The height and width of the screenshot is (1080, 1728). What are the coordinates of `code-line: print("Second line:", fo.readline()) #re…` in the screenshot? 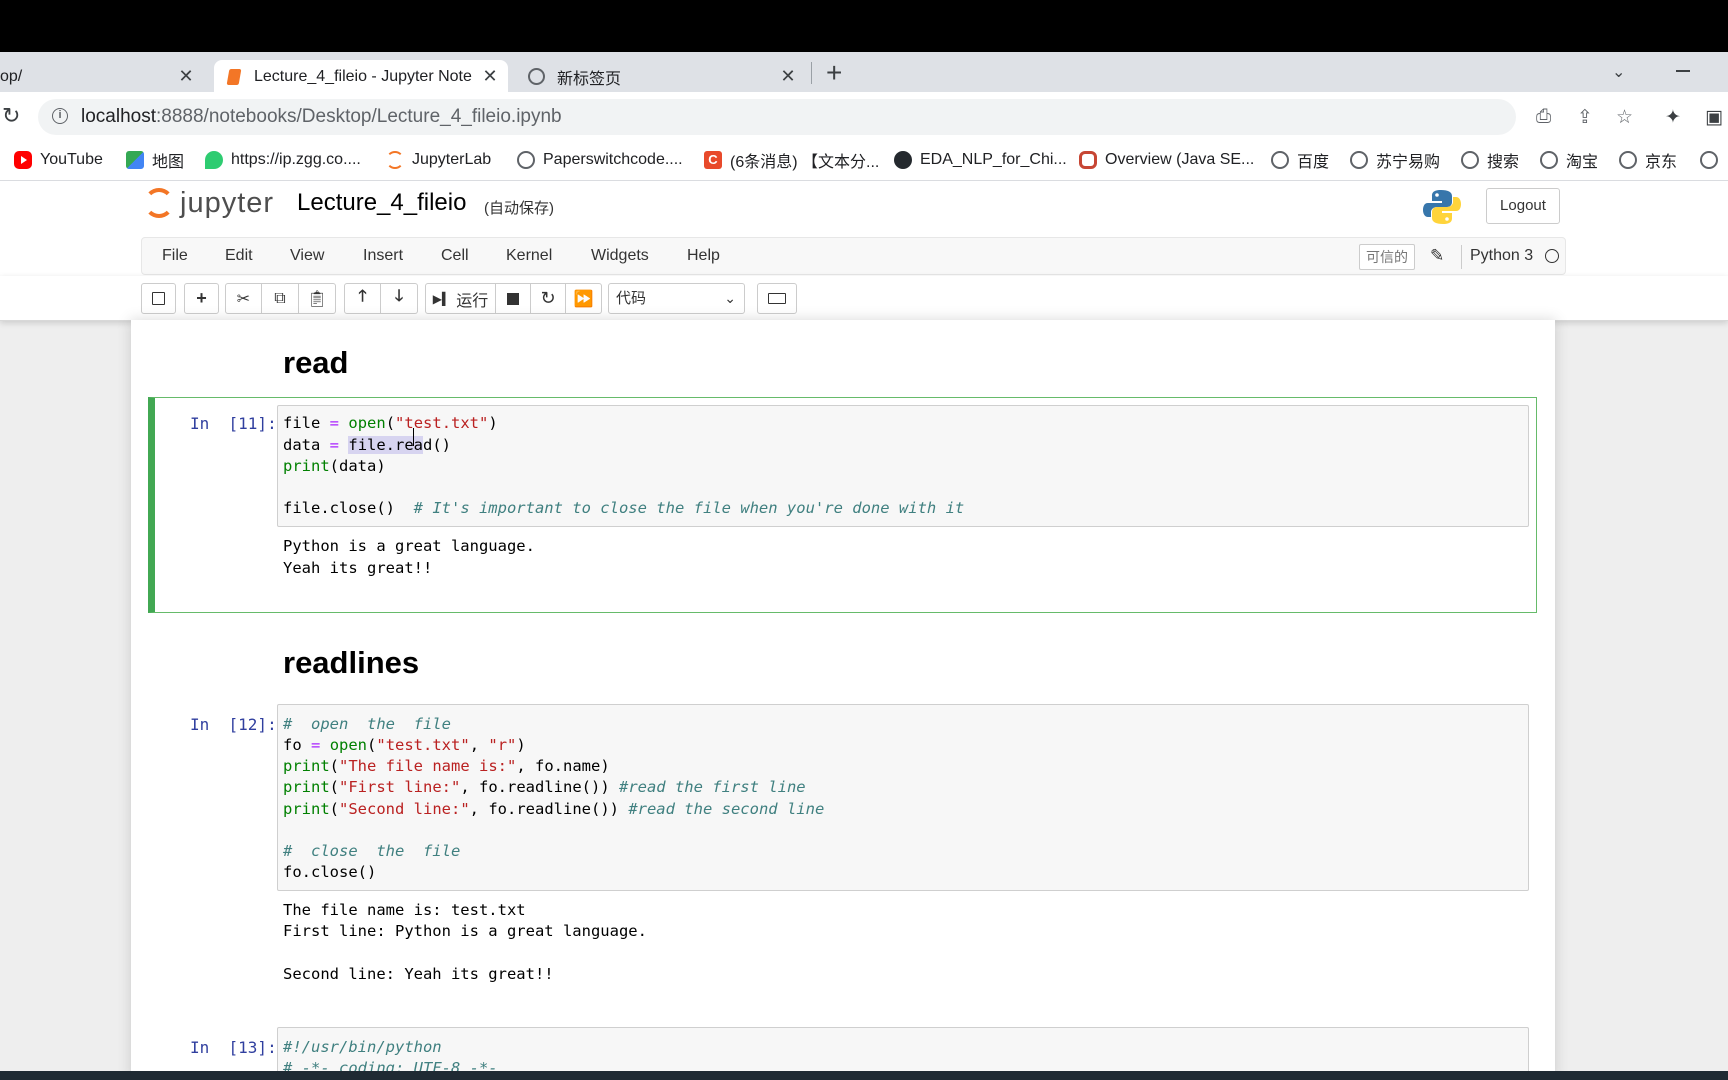 It's located at (554, 809).